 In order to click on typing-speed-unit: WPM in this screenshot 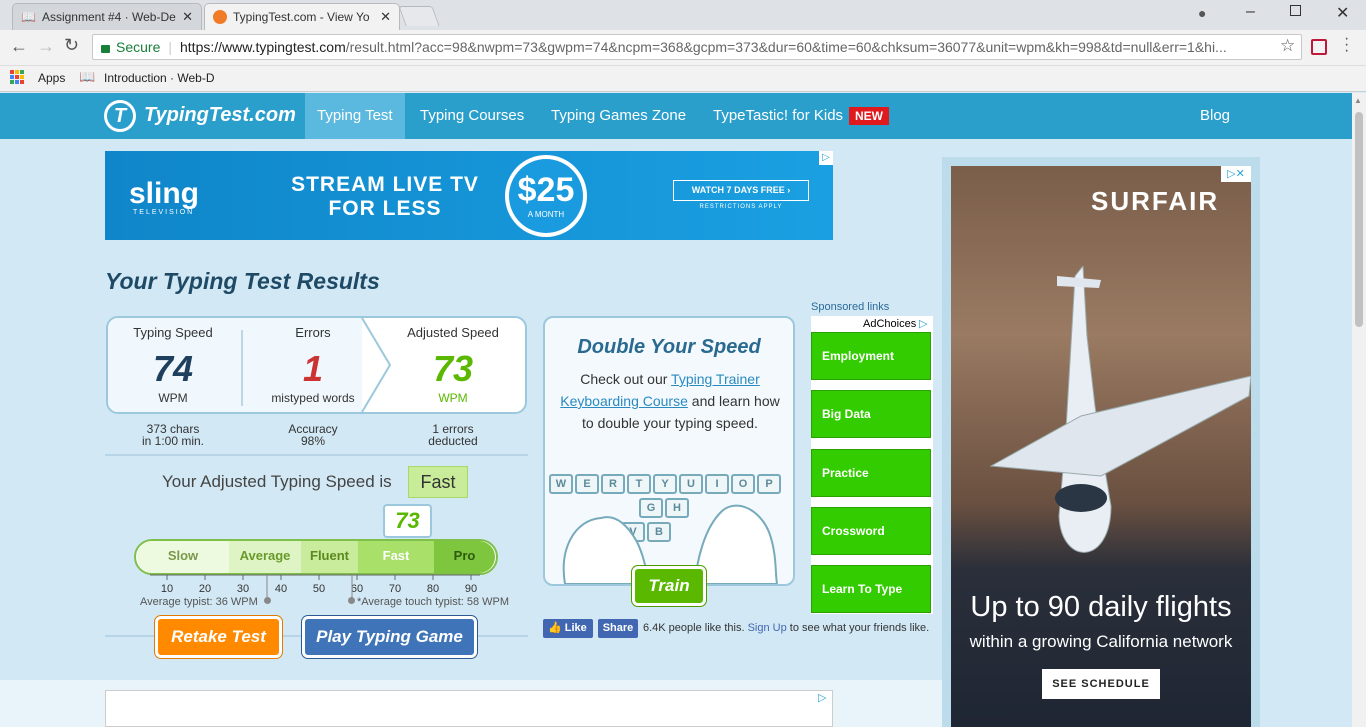, I will do `click(173, 398)`.